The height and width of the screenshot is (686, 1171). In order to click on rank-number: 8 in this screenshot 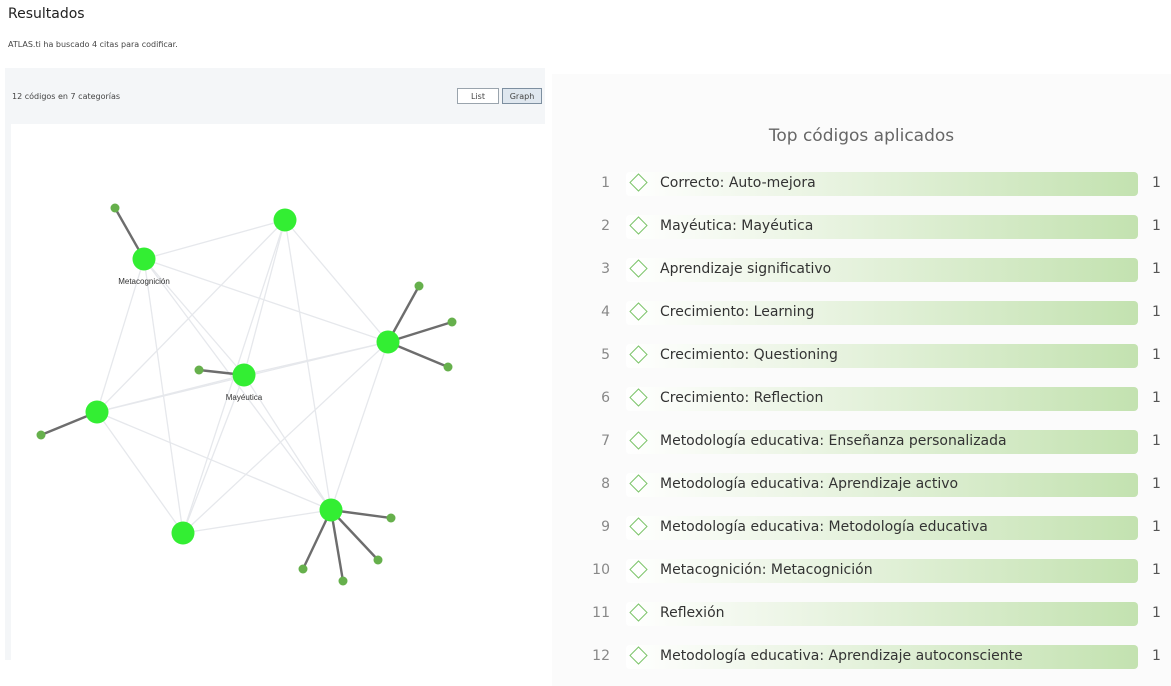, I will do `click(605, 484)`.